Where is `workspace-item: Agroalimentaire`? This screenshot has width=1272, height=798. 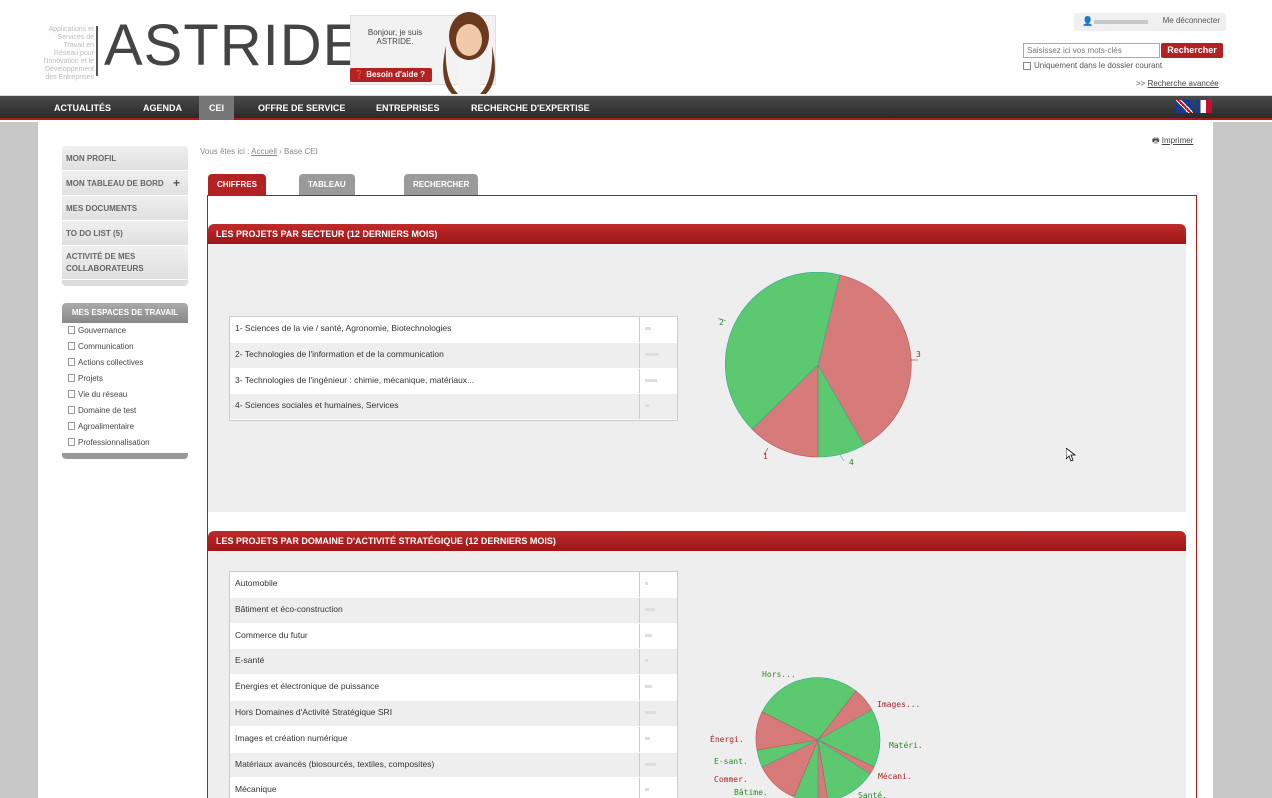 workspace-item: Agroalimentaire is located at coordinates (125, 427).